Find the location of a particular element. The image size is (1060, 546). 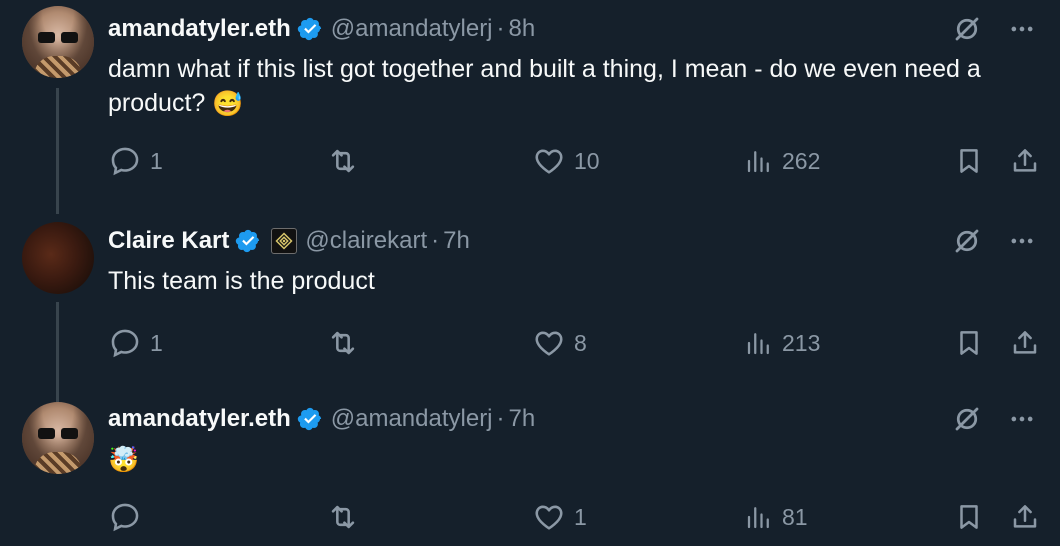

views-button: 81 is located at coordinates (776, 517).